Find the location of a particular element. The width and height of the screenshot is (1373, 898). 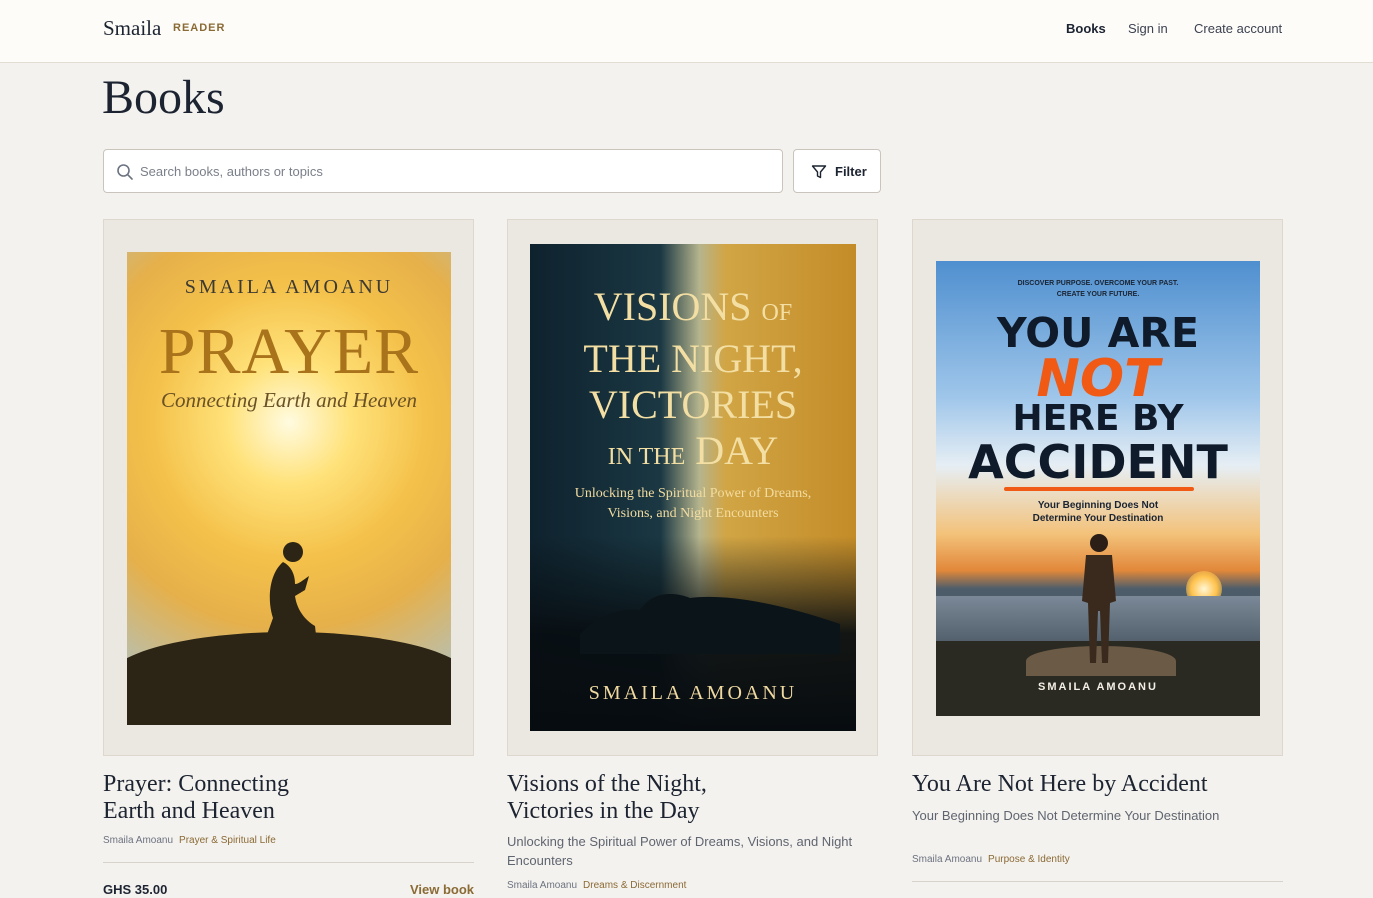

cover-subtitle: Connecting Earth and Heaven is located at coordinates (289, 400).